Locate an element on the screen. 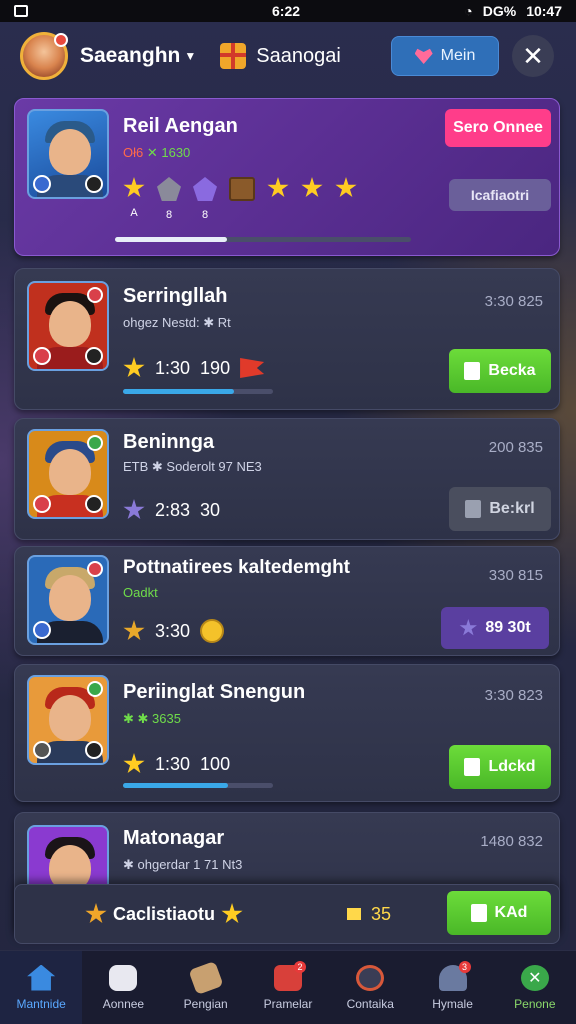 The width and height of the screenshot is (576, 1024). entry-time: 1480 832 is located at coordinates (511, 841).